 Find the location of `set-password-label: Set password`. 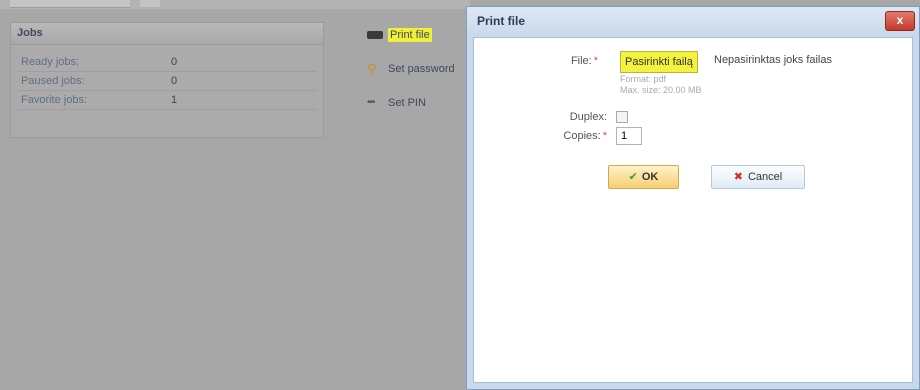

set-password-label: Set password is located at coordinates (421, 69).